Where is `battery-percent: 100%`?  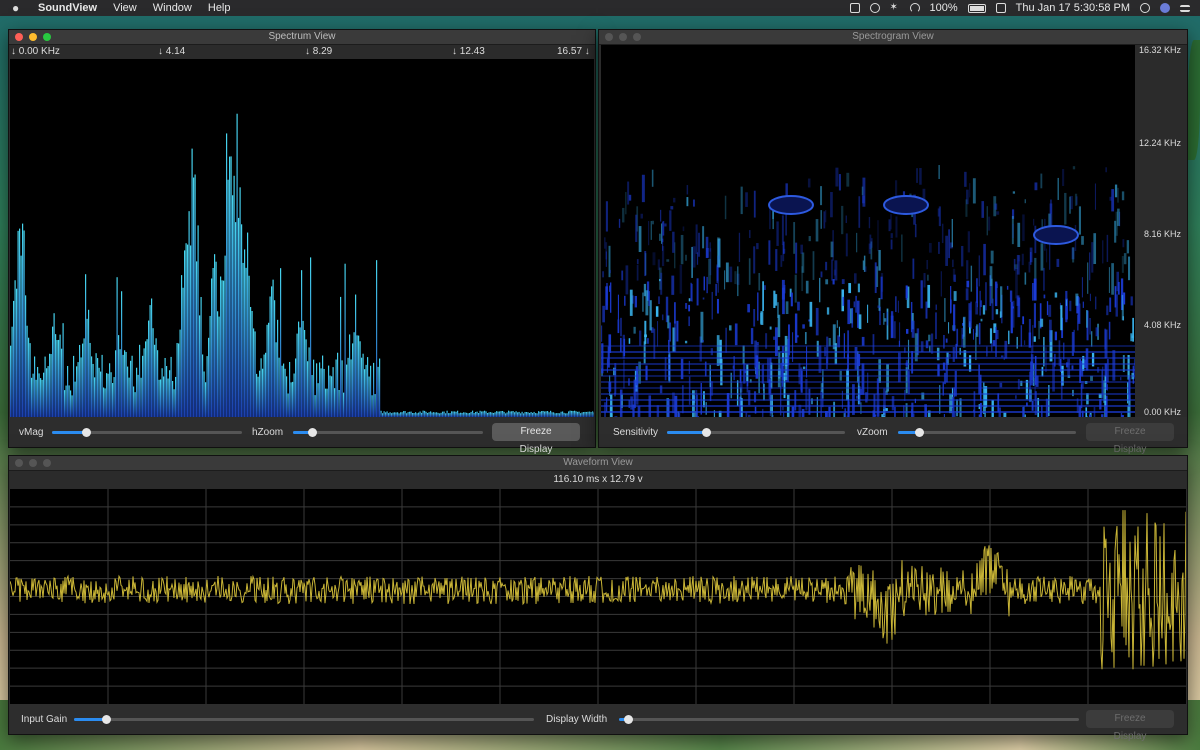
battery-percent: 100% is located at coordinates (943, 8).